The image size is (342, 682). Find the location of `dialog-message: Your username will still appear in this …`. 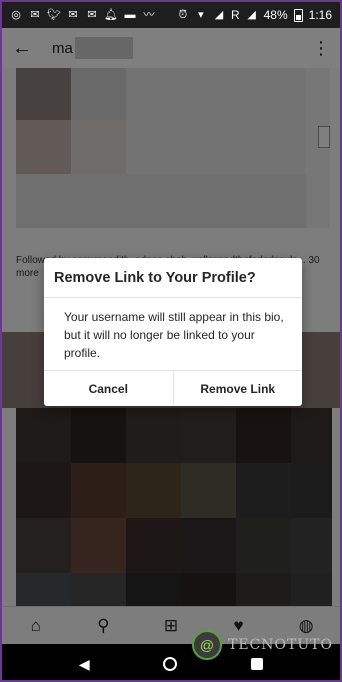

dialog-message: Your username will still appear in this … is located at coordinates (174, 335).